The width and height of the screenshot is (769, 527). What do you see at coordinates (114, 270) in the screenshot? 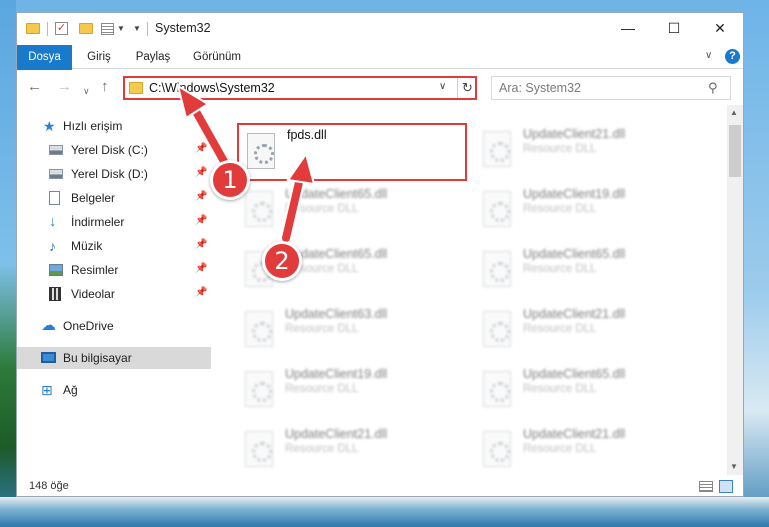
I see `sidebar-item-pictures: Resimler 📌` at bounding box center [114, 270].